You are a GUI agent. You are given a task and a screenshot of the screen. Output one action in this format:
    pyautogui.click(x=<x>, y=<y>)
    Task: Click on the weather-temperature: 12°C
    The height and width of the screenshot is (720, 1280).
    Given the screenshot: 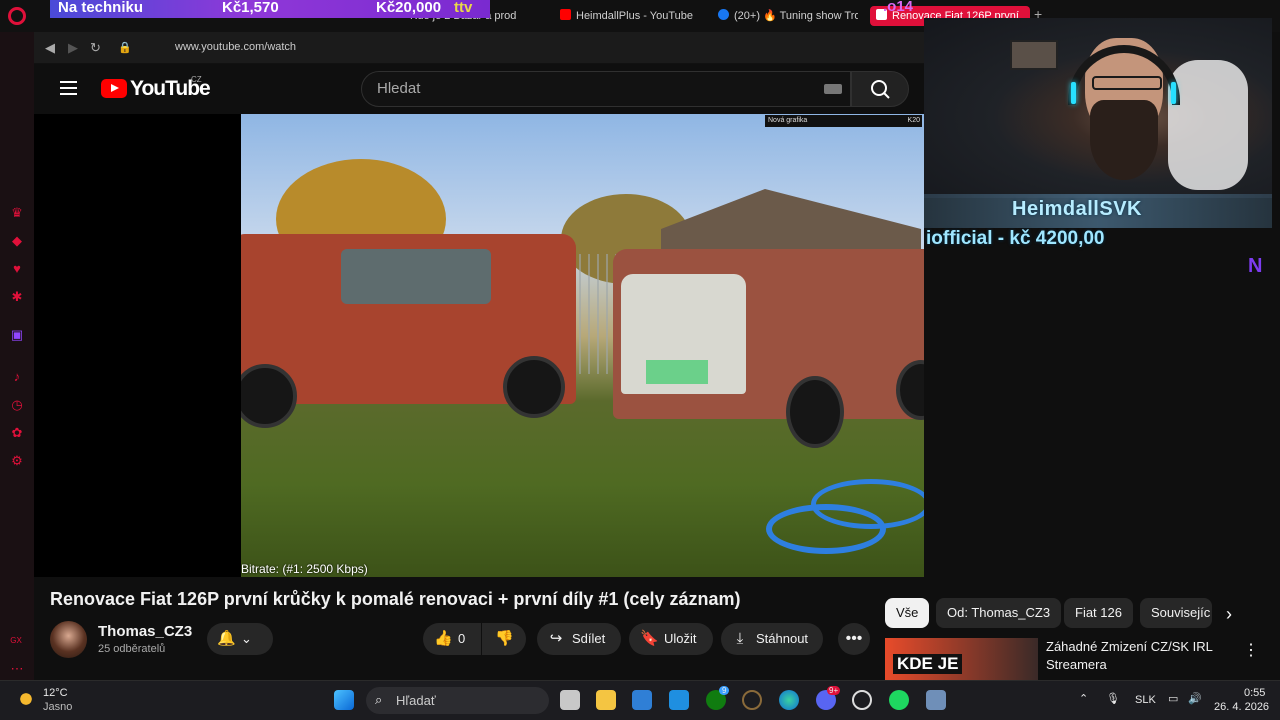 What is the action you would take?
    pyautogui.click(x=55, y=693)
    